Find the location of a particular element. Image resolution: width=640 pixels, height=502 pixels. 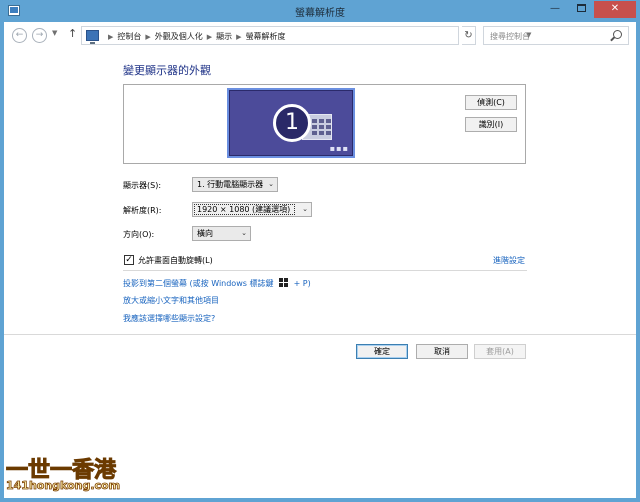

detect-button: 偵測(C) is located at coordinates (491, 102).